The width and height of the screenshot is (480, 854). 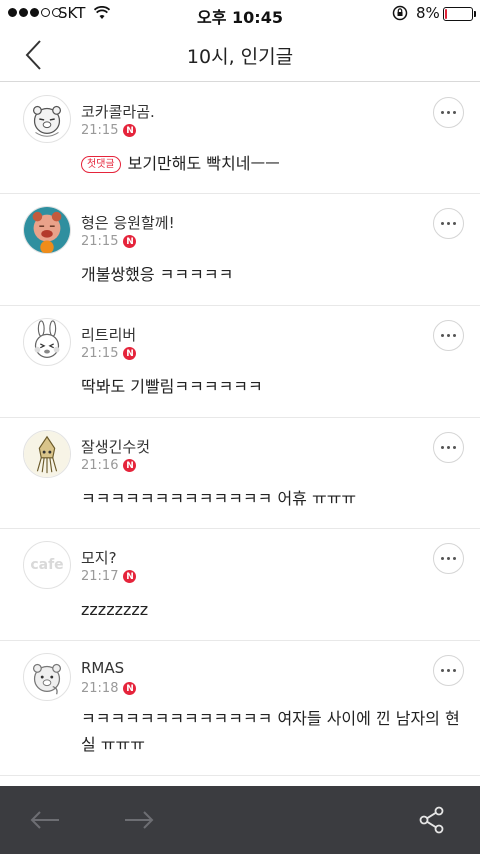 I want to click on battery-cap, so click(x=475, y=14).